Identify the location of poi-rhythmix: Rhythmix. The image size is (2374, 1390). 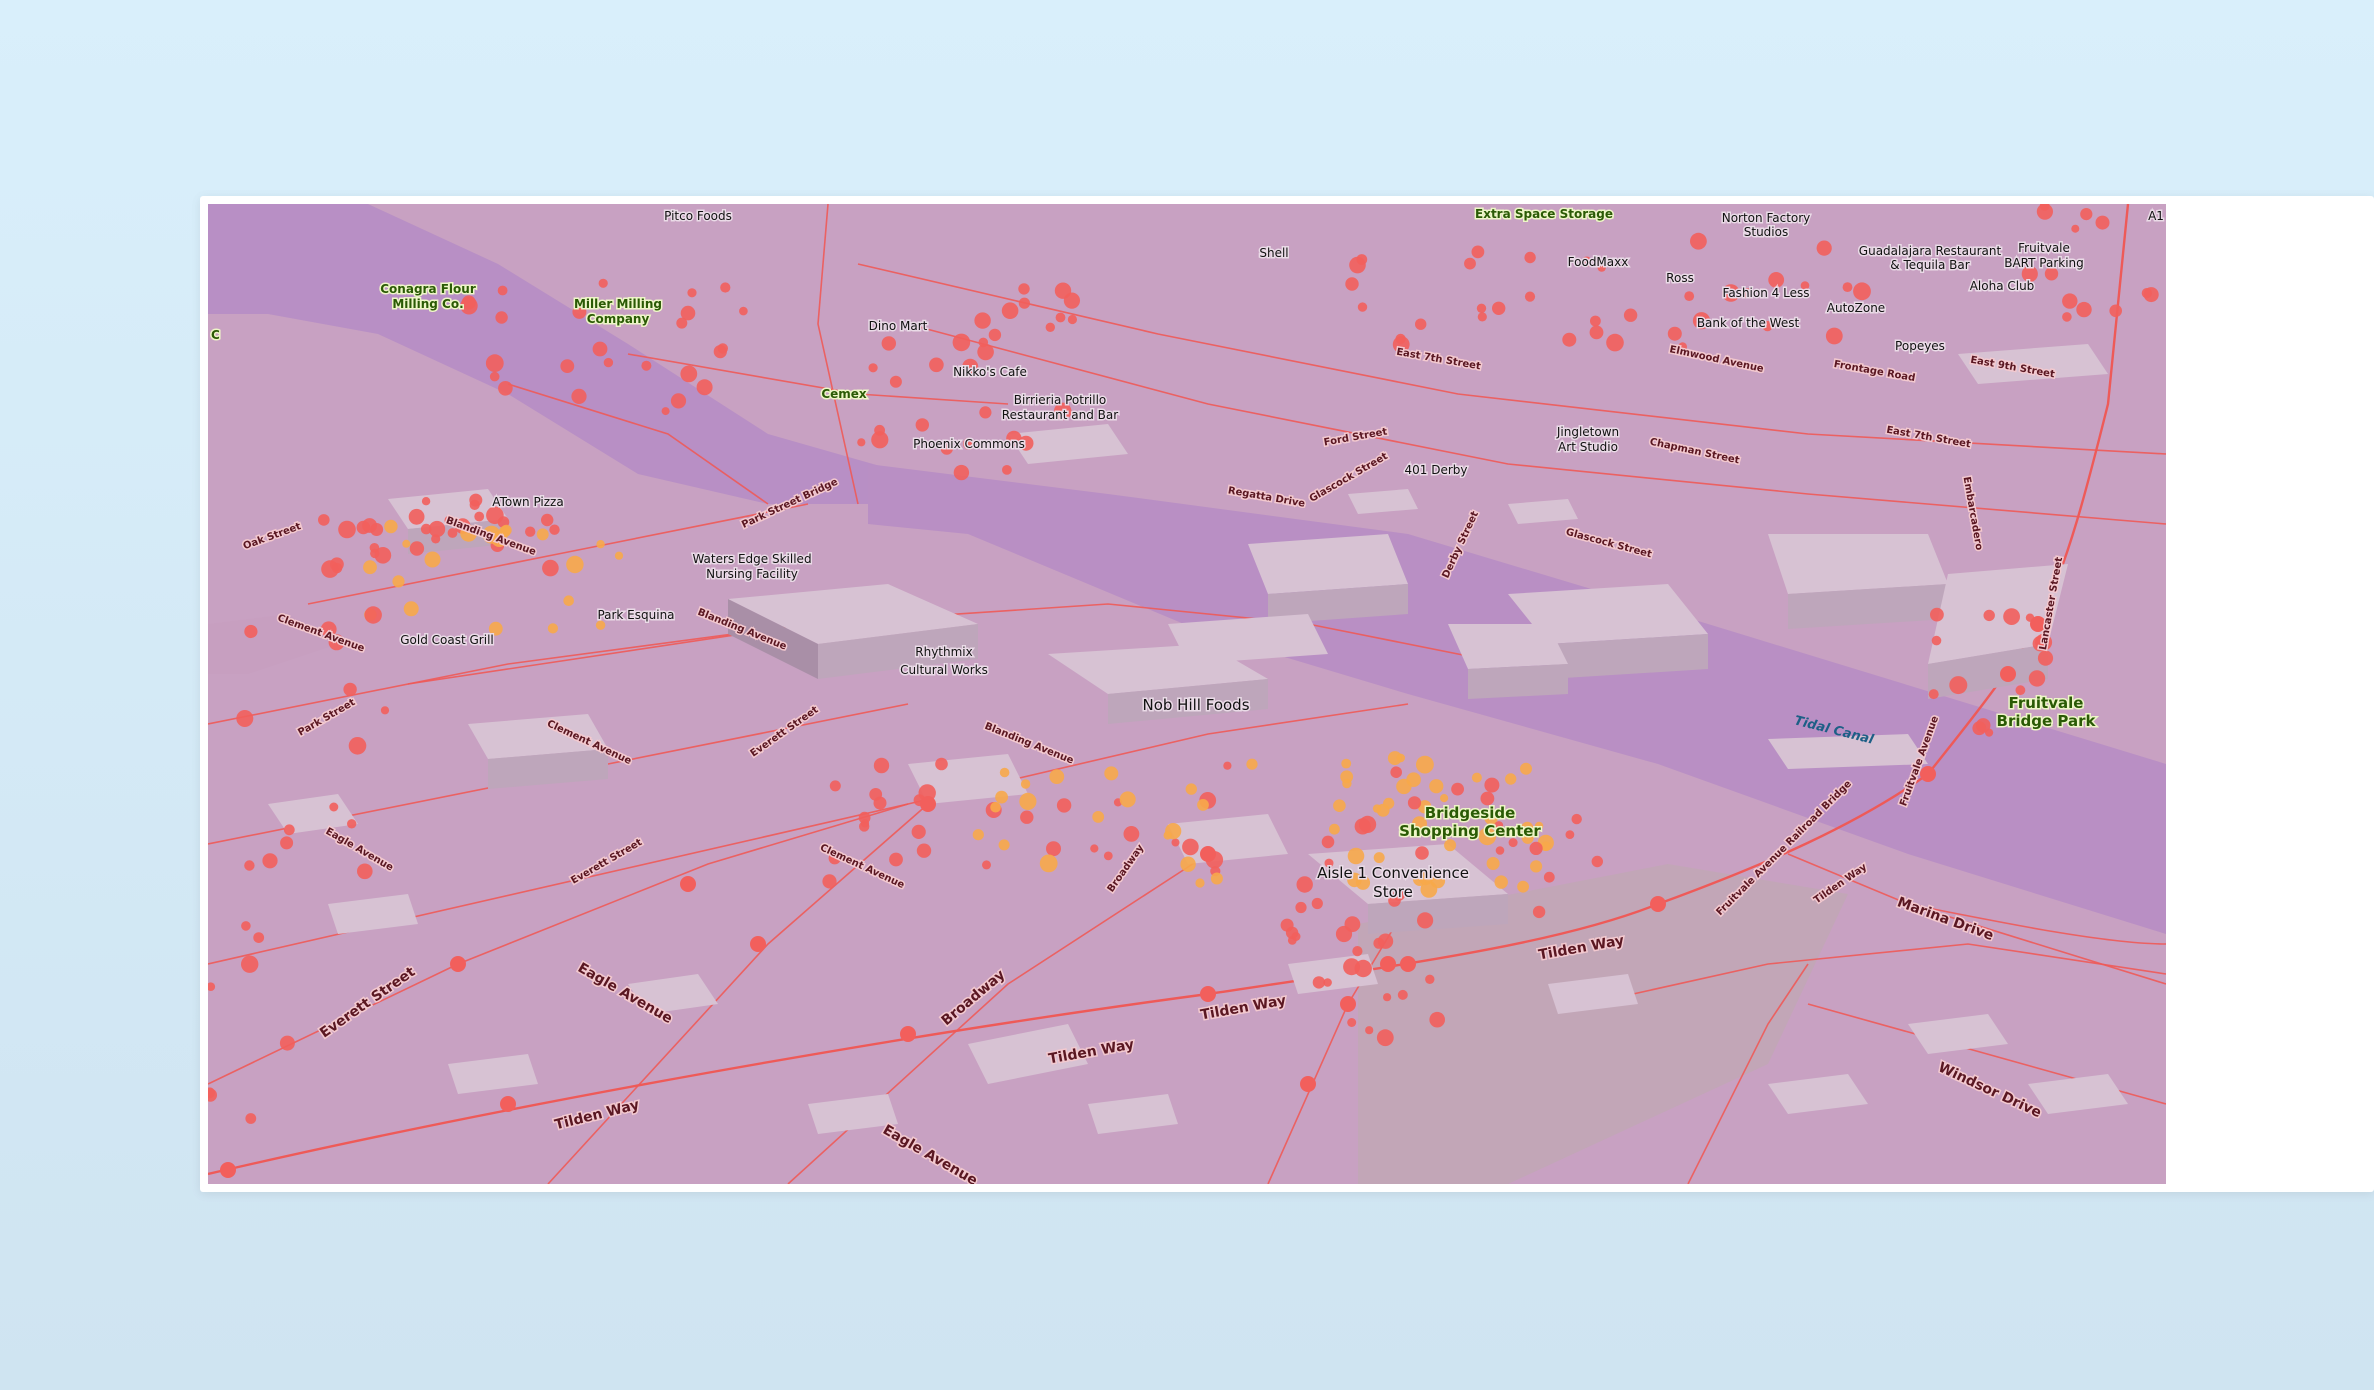
(944, 652).